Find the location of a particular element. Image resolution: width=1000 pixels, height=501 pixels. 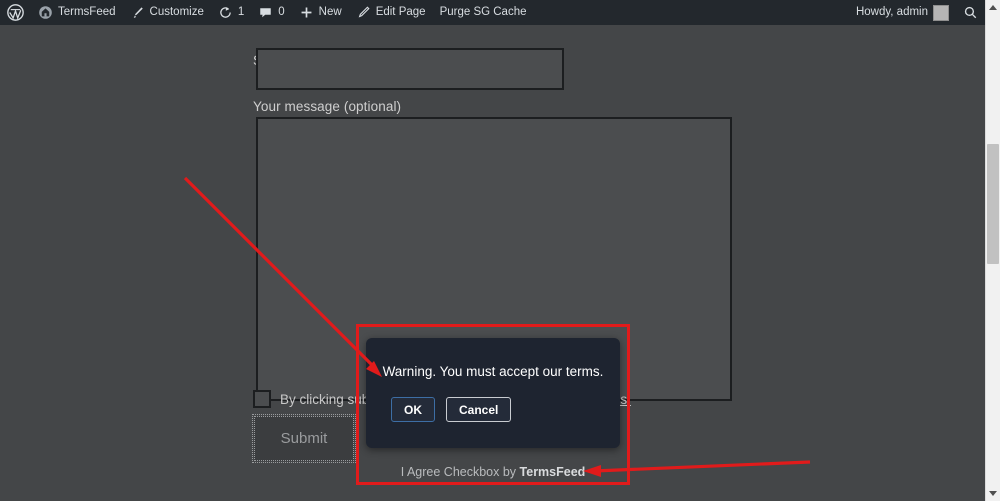

adminbar-site-name-label: TermsFeed is located at coordinates (87, 11).